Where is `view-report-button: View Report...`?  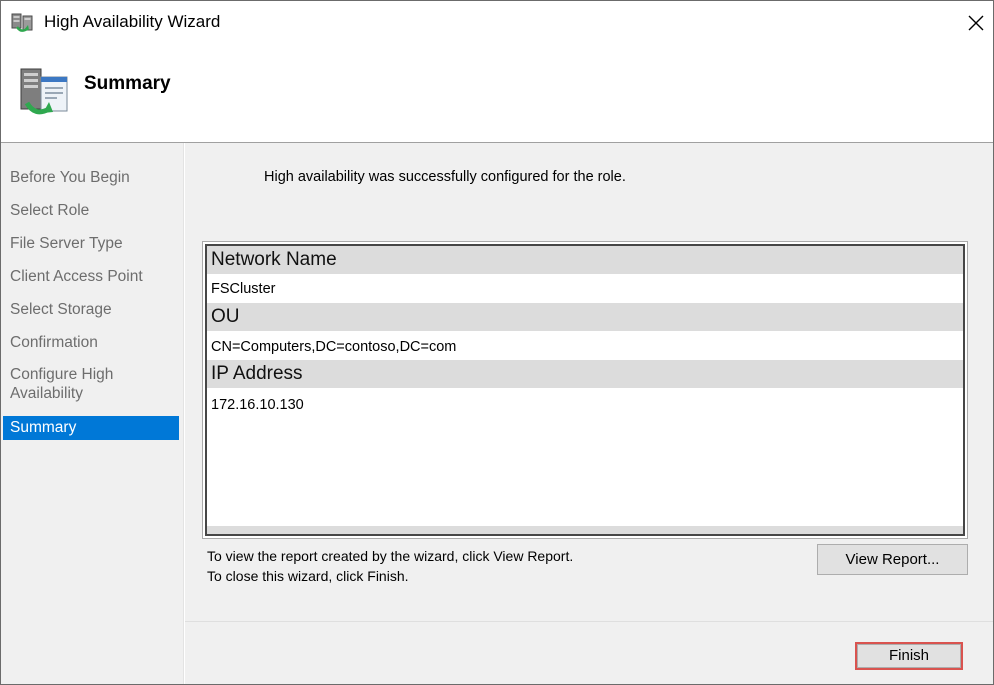 view-report-button: View Report... is located at coordinates (892, 559).